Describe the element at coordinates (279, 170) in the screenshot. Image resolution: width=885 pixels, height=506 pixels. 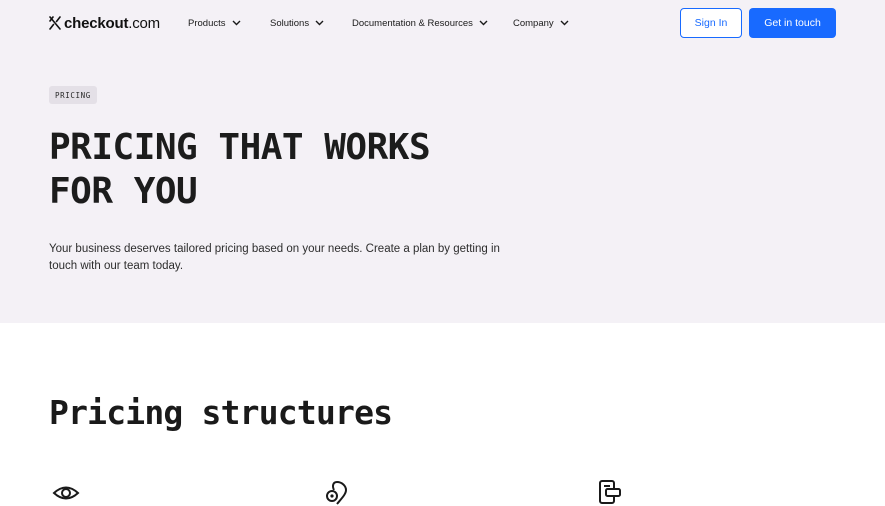
I see `page-title: PRICING THAT WORKS FOR YOU` at that location.